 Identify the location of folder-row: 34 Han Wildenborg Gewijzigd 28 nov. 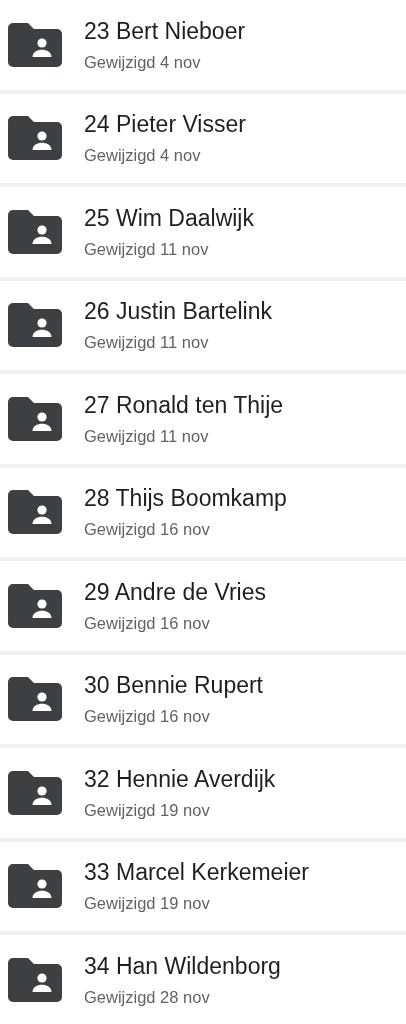
(203, 979).